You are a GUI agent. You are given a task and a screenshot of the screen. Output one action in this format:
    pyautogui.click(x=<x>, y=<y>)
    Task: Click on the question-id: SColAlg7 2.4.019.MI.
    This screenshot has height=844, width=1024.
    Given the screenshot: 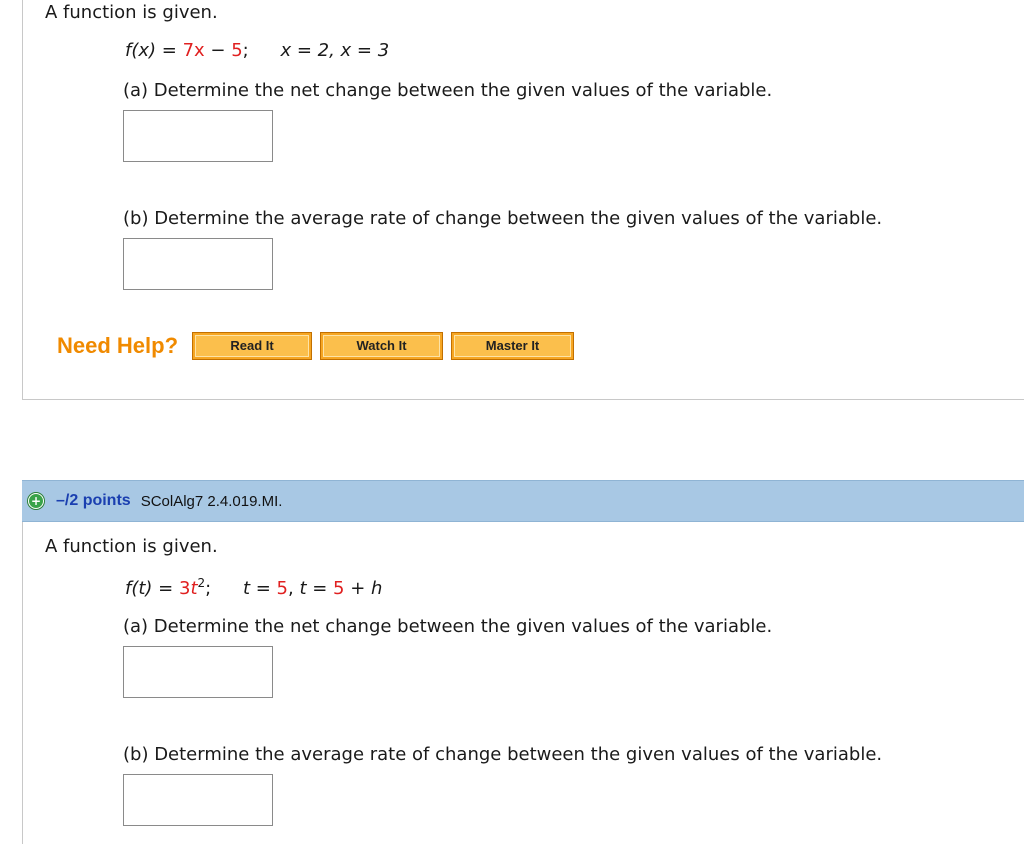 What is the action you would take?
    pyautogui.click(x=211, y=501)
    